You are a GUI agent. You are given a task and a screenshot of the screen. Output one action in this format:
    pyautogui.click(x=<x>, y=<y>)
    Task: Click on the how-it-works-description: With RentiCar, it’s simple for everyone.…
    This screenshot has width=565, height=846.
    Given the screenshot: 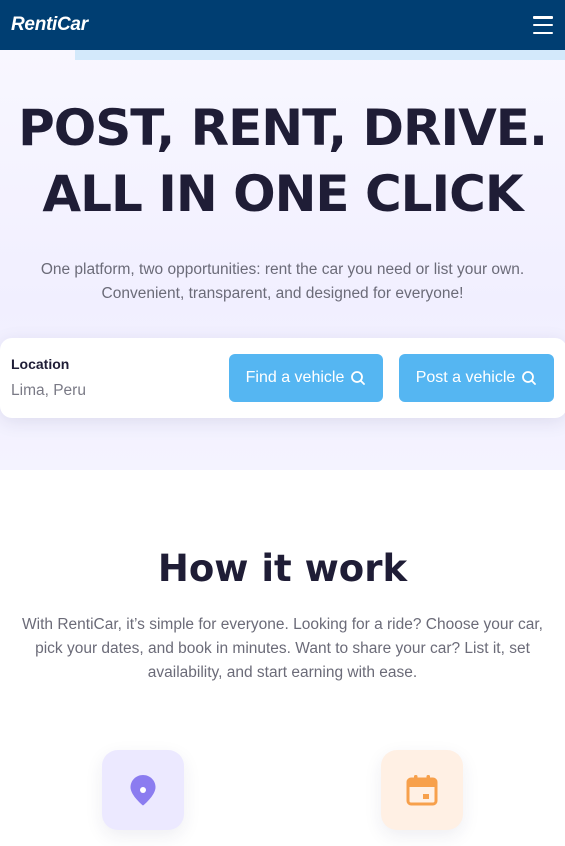 What is the action you would take?
    pyautogui.click(x=282, y=649)
    